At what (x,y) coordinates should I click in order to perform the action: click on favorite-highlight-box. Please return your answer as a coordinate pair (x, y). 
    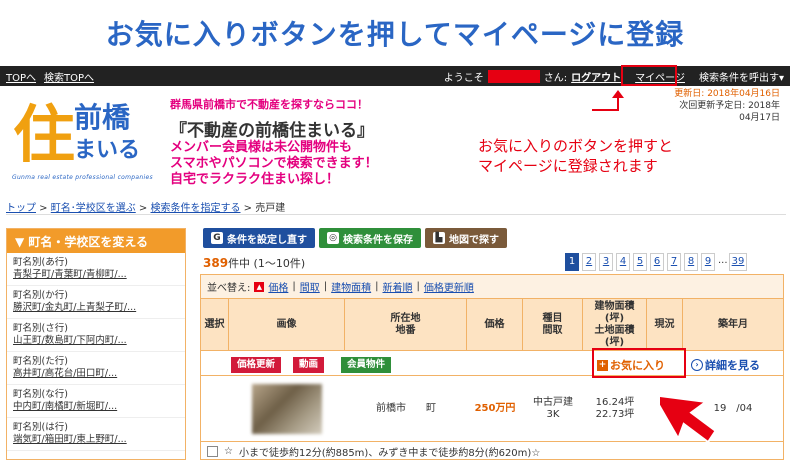
    Looking at the image, I should click on (639, 363).